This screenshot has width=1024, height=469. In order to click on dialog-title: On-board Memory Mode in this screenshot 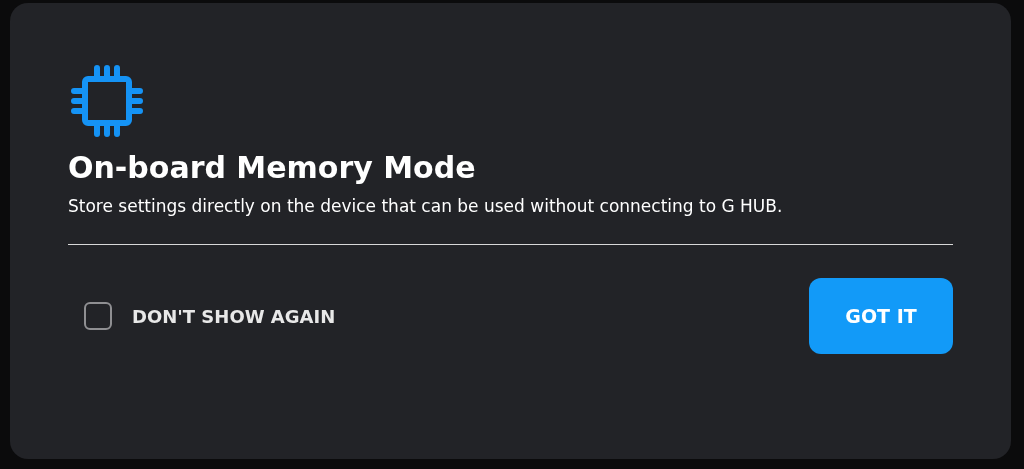, I will do `click(272, 168)`.